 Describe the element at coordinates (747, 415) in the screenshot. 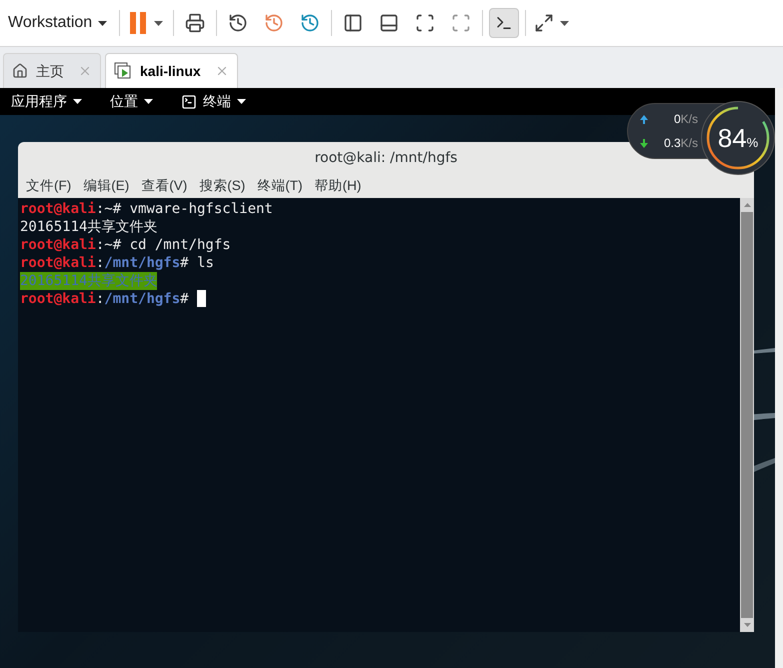

I see `scrollbar-thumb` at that location.